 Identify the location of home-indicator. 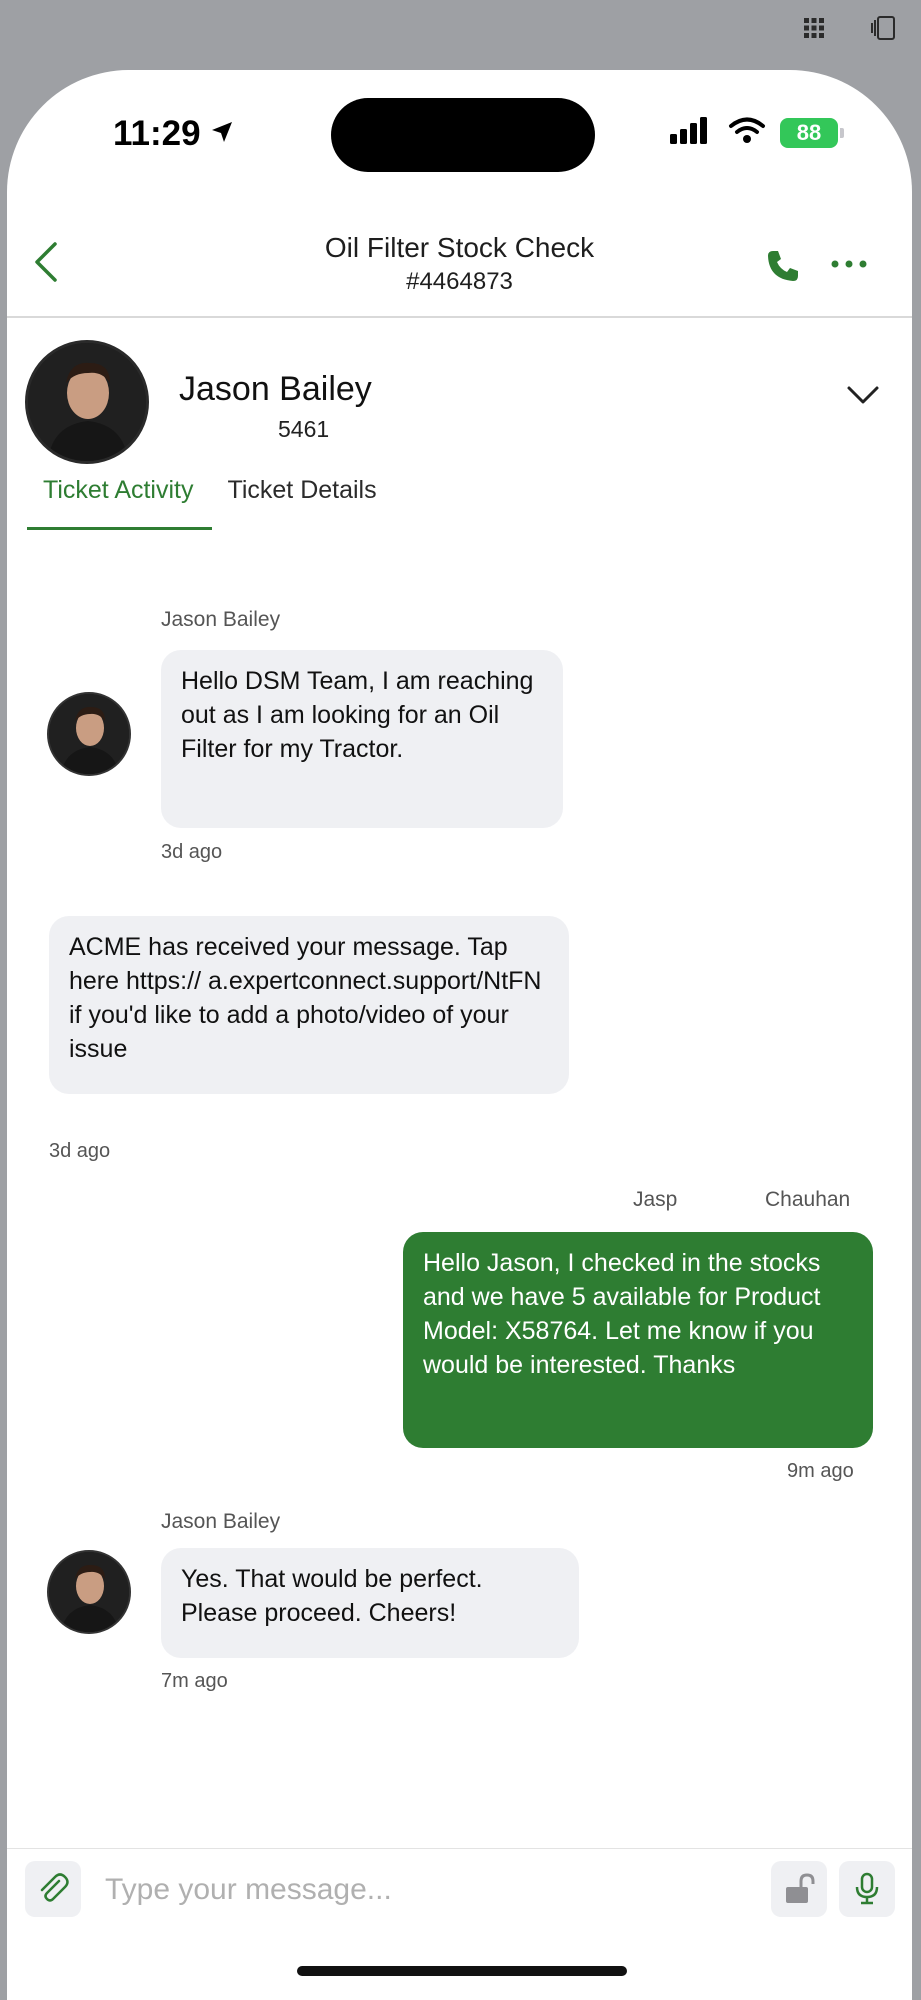
(462, 1971).